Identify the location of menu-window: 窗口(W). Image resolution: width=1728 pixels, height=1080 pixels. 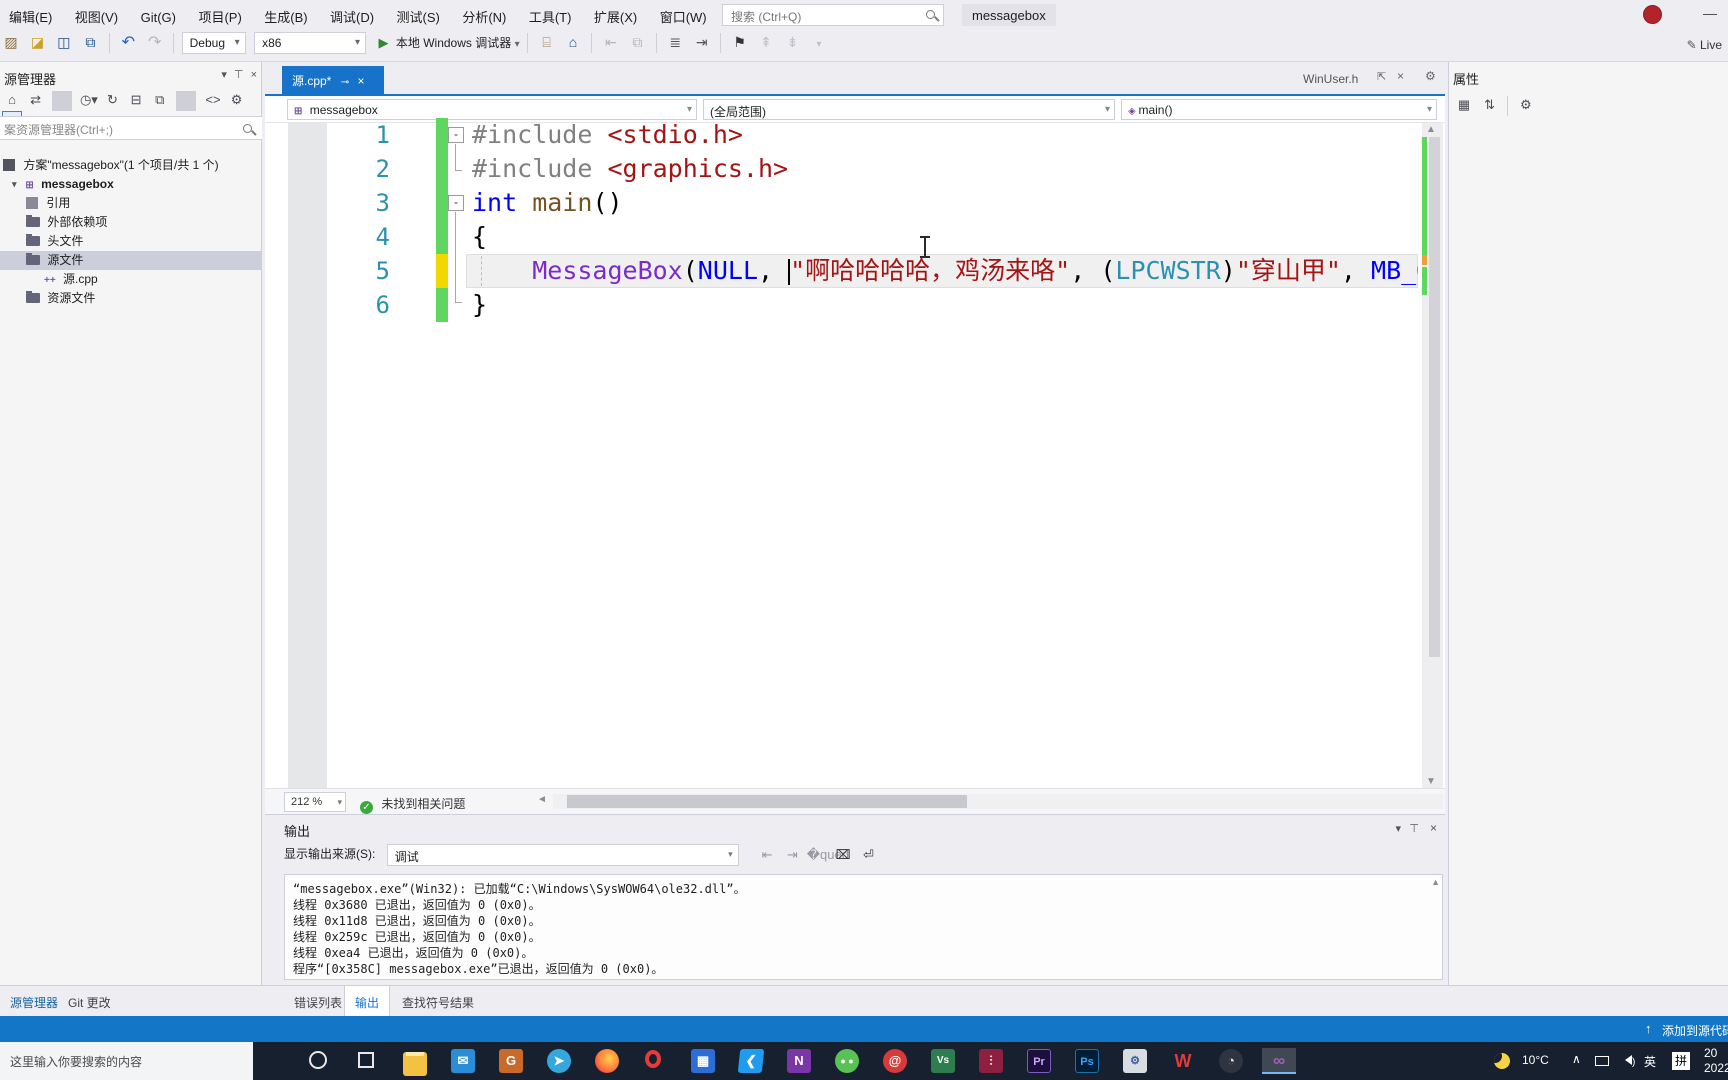
(683, 15).